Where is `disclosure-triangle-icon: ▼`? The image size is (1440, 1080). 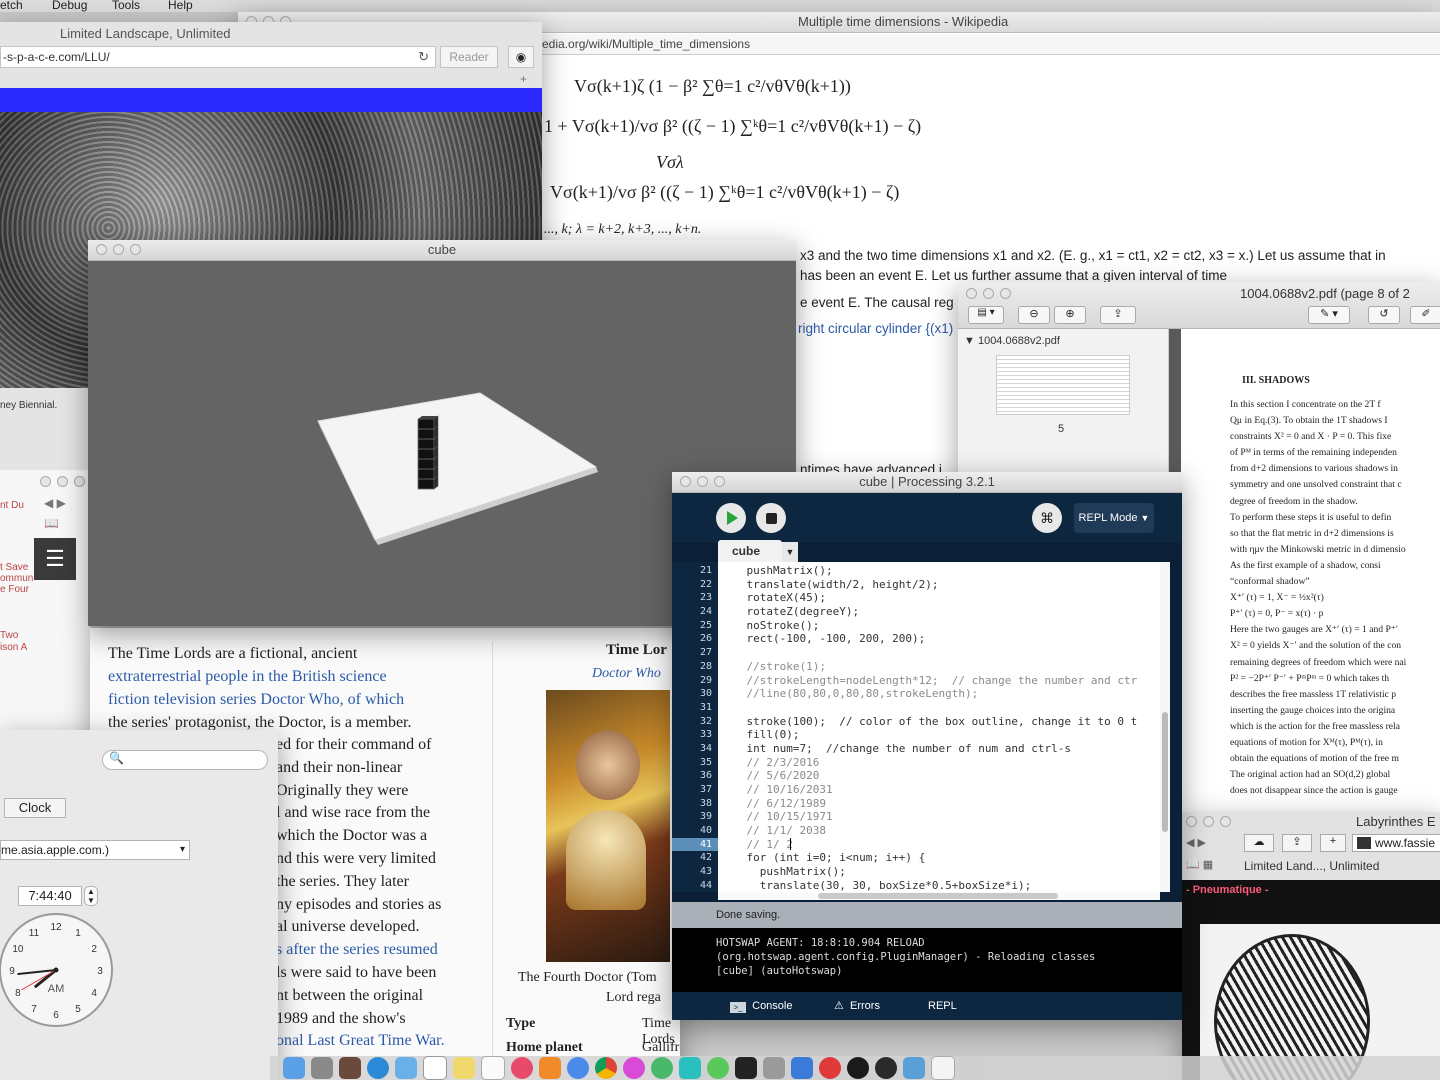 disclosure-triangle-icon: ▼ is located at coordinates (971, 341).